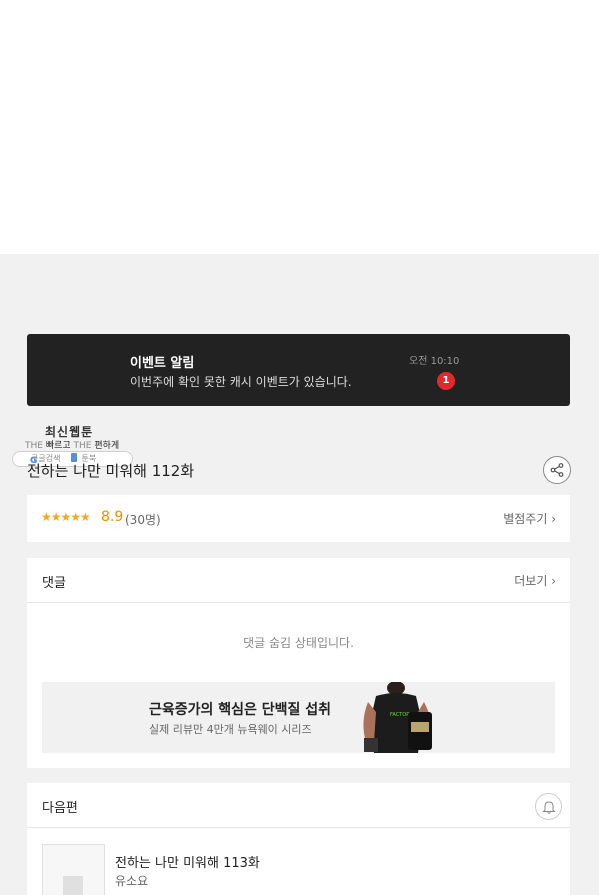  Describe the element at coordinates (446, 381) in the screenshot. I see `notification-count-badge: 1` at that location.